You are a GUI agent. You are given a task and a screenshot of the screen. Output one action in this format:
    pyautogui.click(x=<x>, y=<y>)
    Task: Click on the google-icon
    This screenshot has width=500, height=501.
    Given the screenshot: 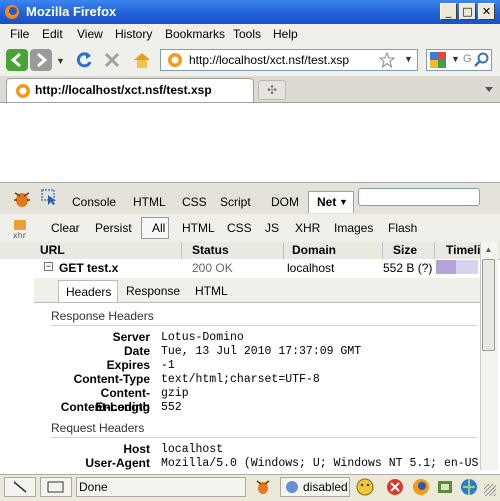 What is the action you would take?
    pyautogui.click(x=439, y=60)
    